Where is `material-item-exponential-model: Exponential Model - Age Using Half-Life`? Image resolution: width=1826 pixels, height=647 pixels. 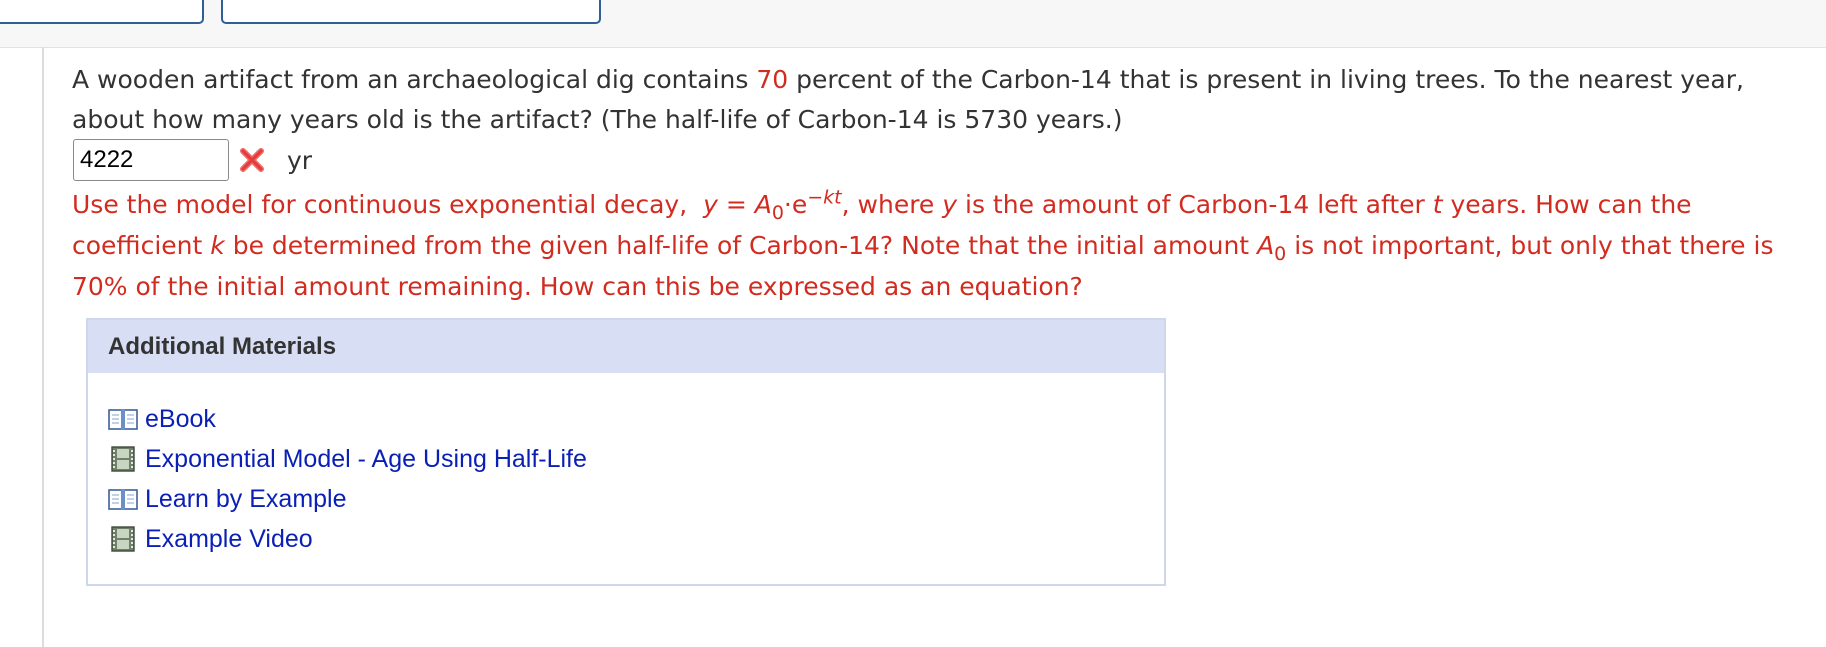 material-item-exponential-model: Exponential Model - Age Using Half-Life is located at coordinates (636, 459).